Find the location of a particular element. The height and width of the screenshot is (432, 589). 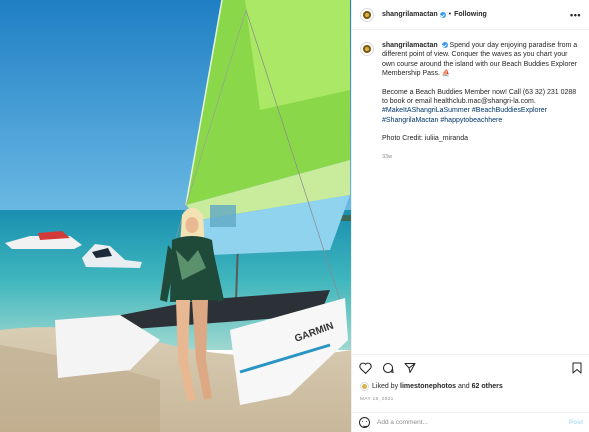

liked-by-user: limestonephotos is located at coordinates (428, 386).